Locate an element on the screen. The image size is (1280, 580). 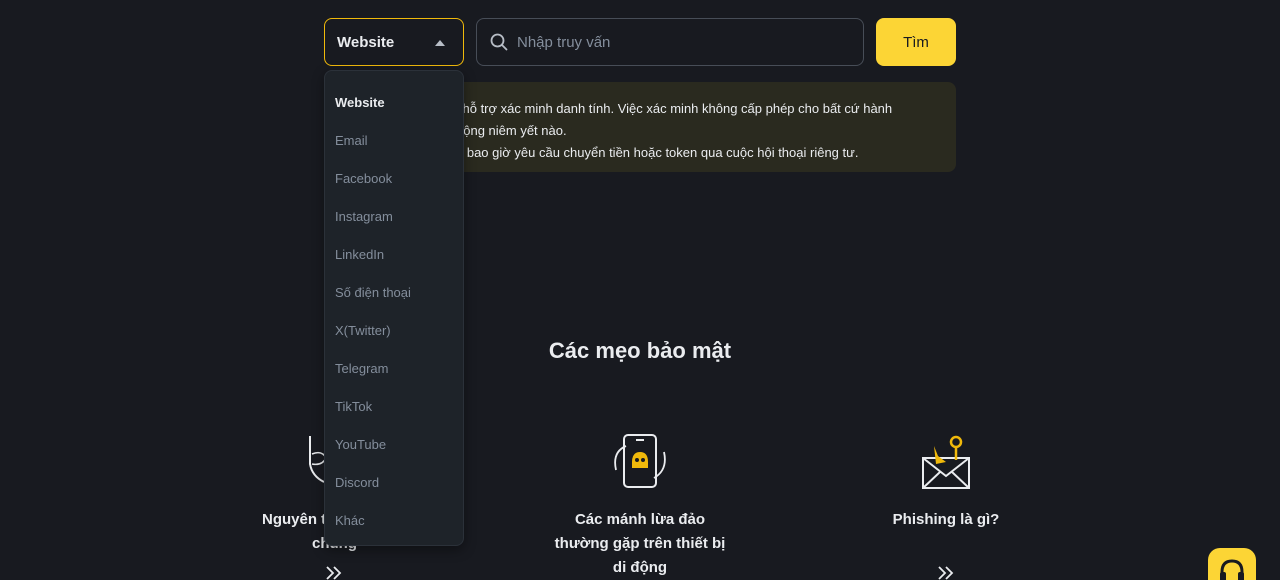
dropdown-option-other: Khác is located at coordinates (394, 520).